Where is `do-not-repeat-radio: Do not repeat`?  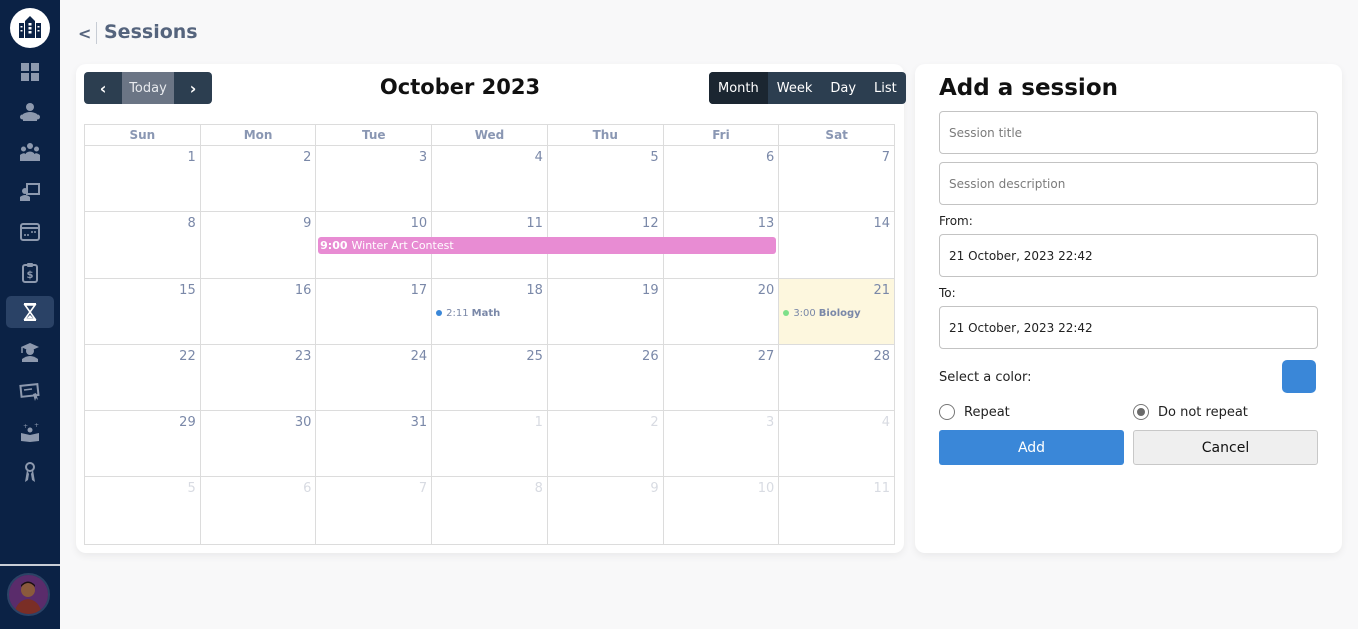 do-not-repeat-radio: Do not repeat is located at coordinates (1190, 412).